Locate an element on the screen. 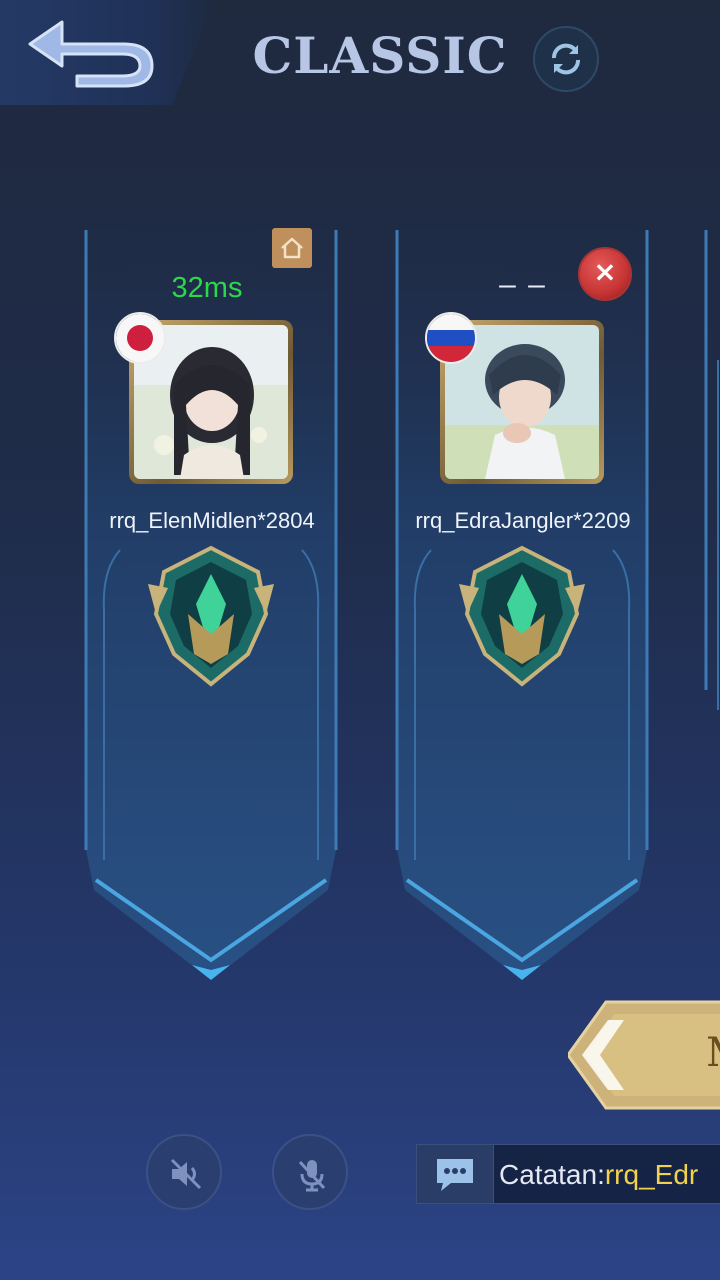 This screenshot has width=720, height=1280. page-title: CLASSIC is located at coordinates (380, 55).